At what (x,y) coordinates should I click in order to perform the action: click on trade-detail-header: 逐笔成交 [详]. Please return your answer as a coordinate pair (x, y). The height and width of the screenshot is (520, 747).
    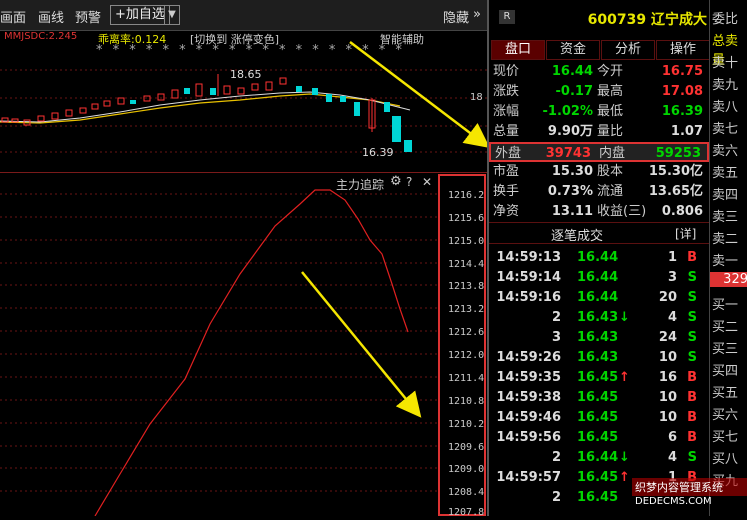
    Looking at the image, I should click on (599, 233).